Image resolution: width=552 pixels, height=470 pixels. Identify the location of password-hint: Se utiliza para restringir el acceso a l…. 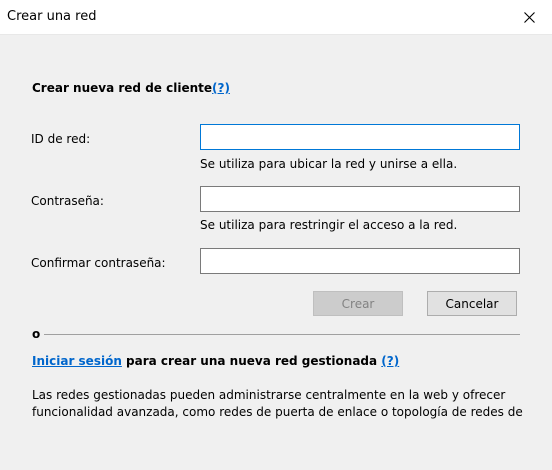
(329, 225).